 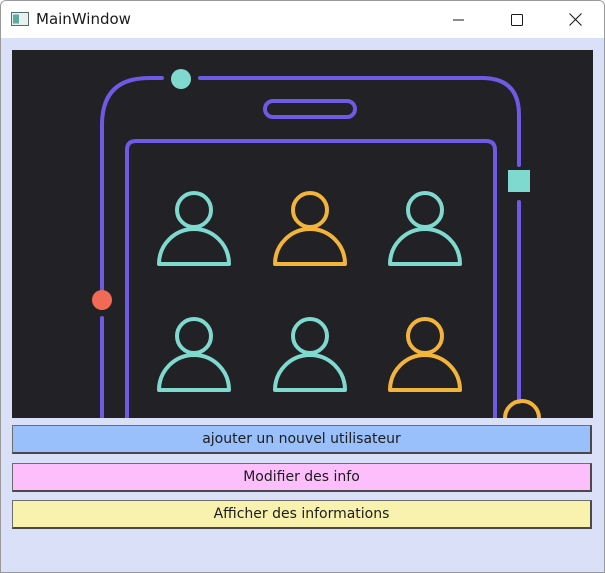 I want to click on show-info-button: Afficher des informations, so click(x=302, y=514).